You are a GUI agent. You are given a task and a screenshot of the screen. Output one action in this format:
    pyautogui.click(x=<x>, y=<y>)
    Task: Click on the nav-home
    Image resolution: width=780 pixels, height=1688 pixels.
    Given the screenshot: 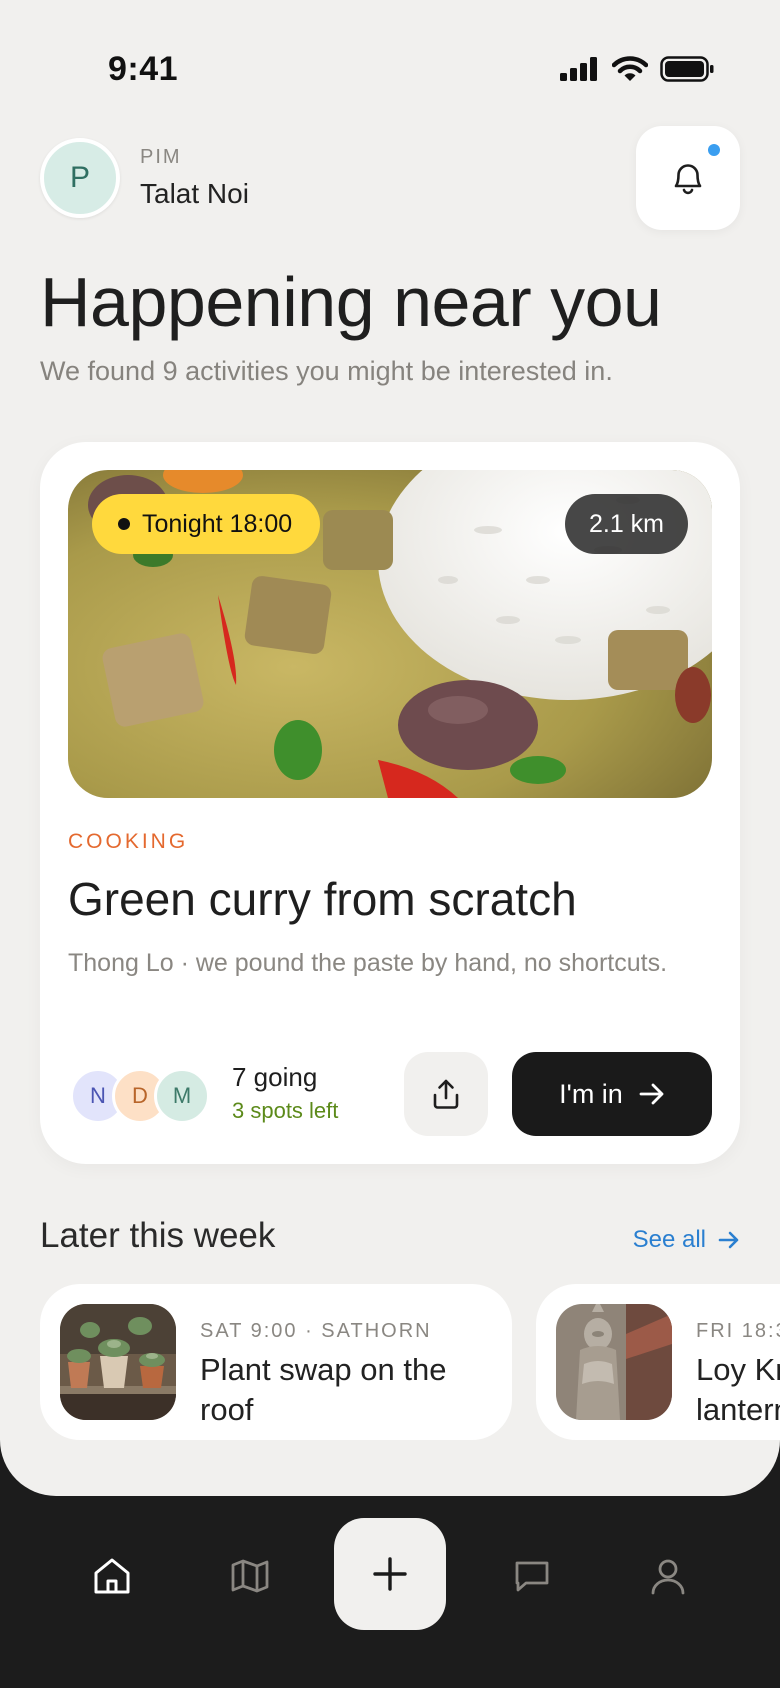 What is the action you would take?
    pyautogui.click(x=112, y=1576)
    